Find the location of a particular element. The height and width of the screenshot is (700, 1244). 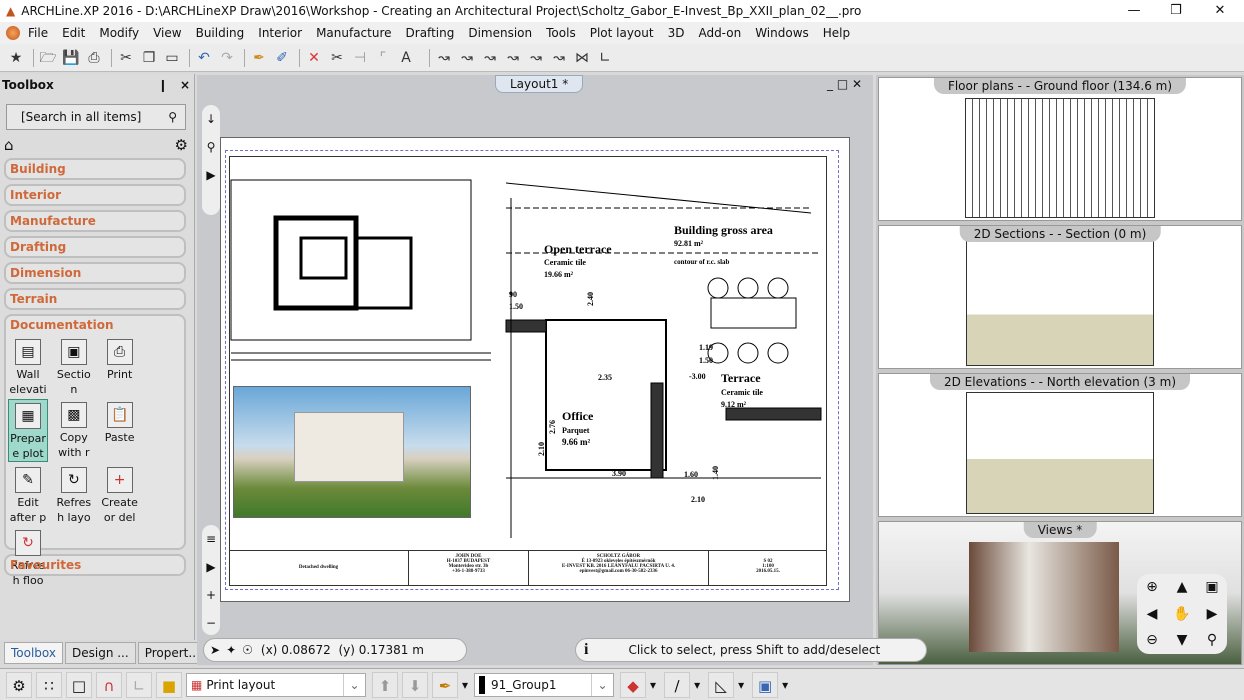

menu-view: View is located at coordinates (167, 33).